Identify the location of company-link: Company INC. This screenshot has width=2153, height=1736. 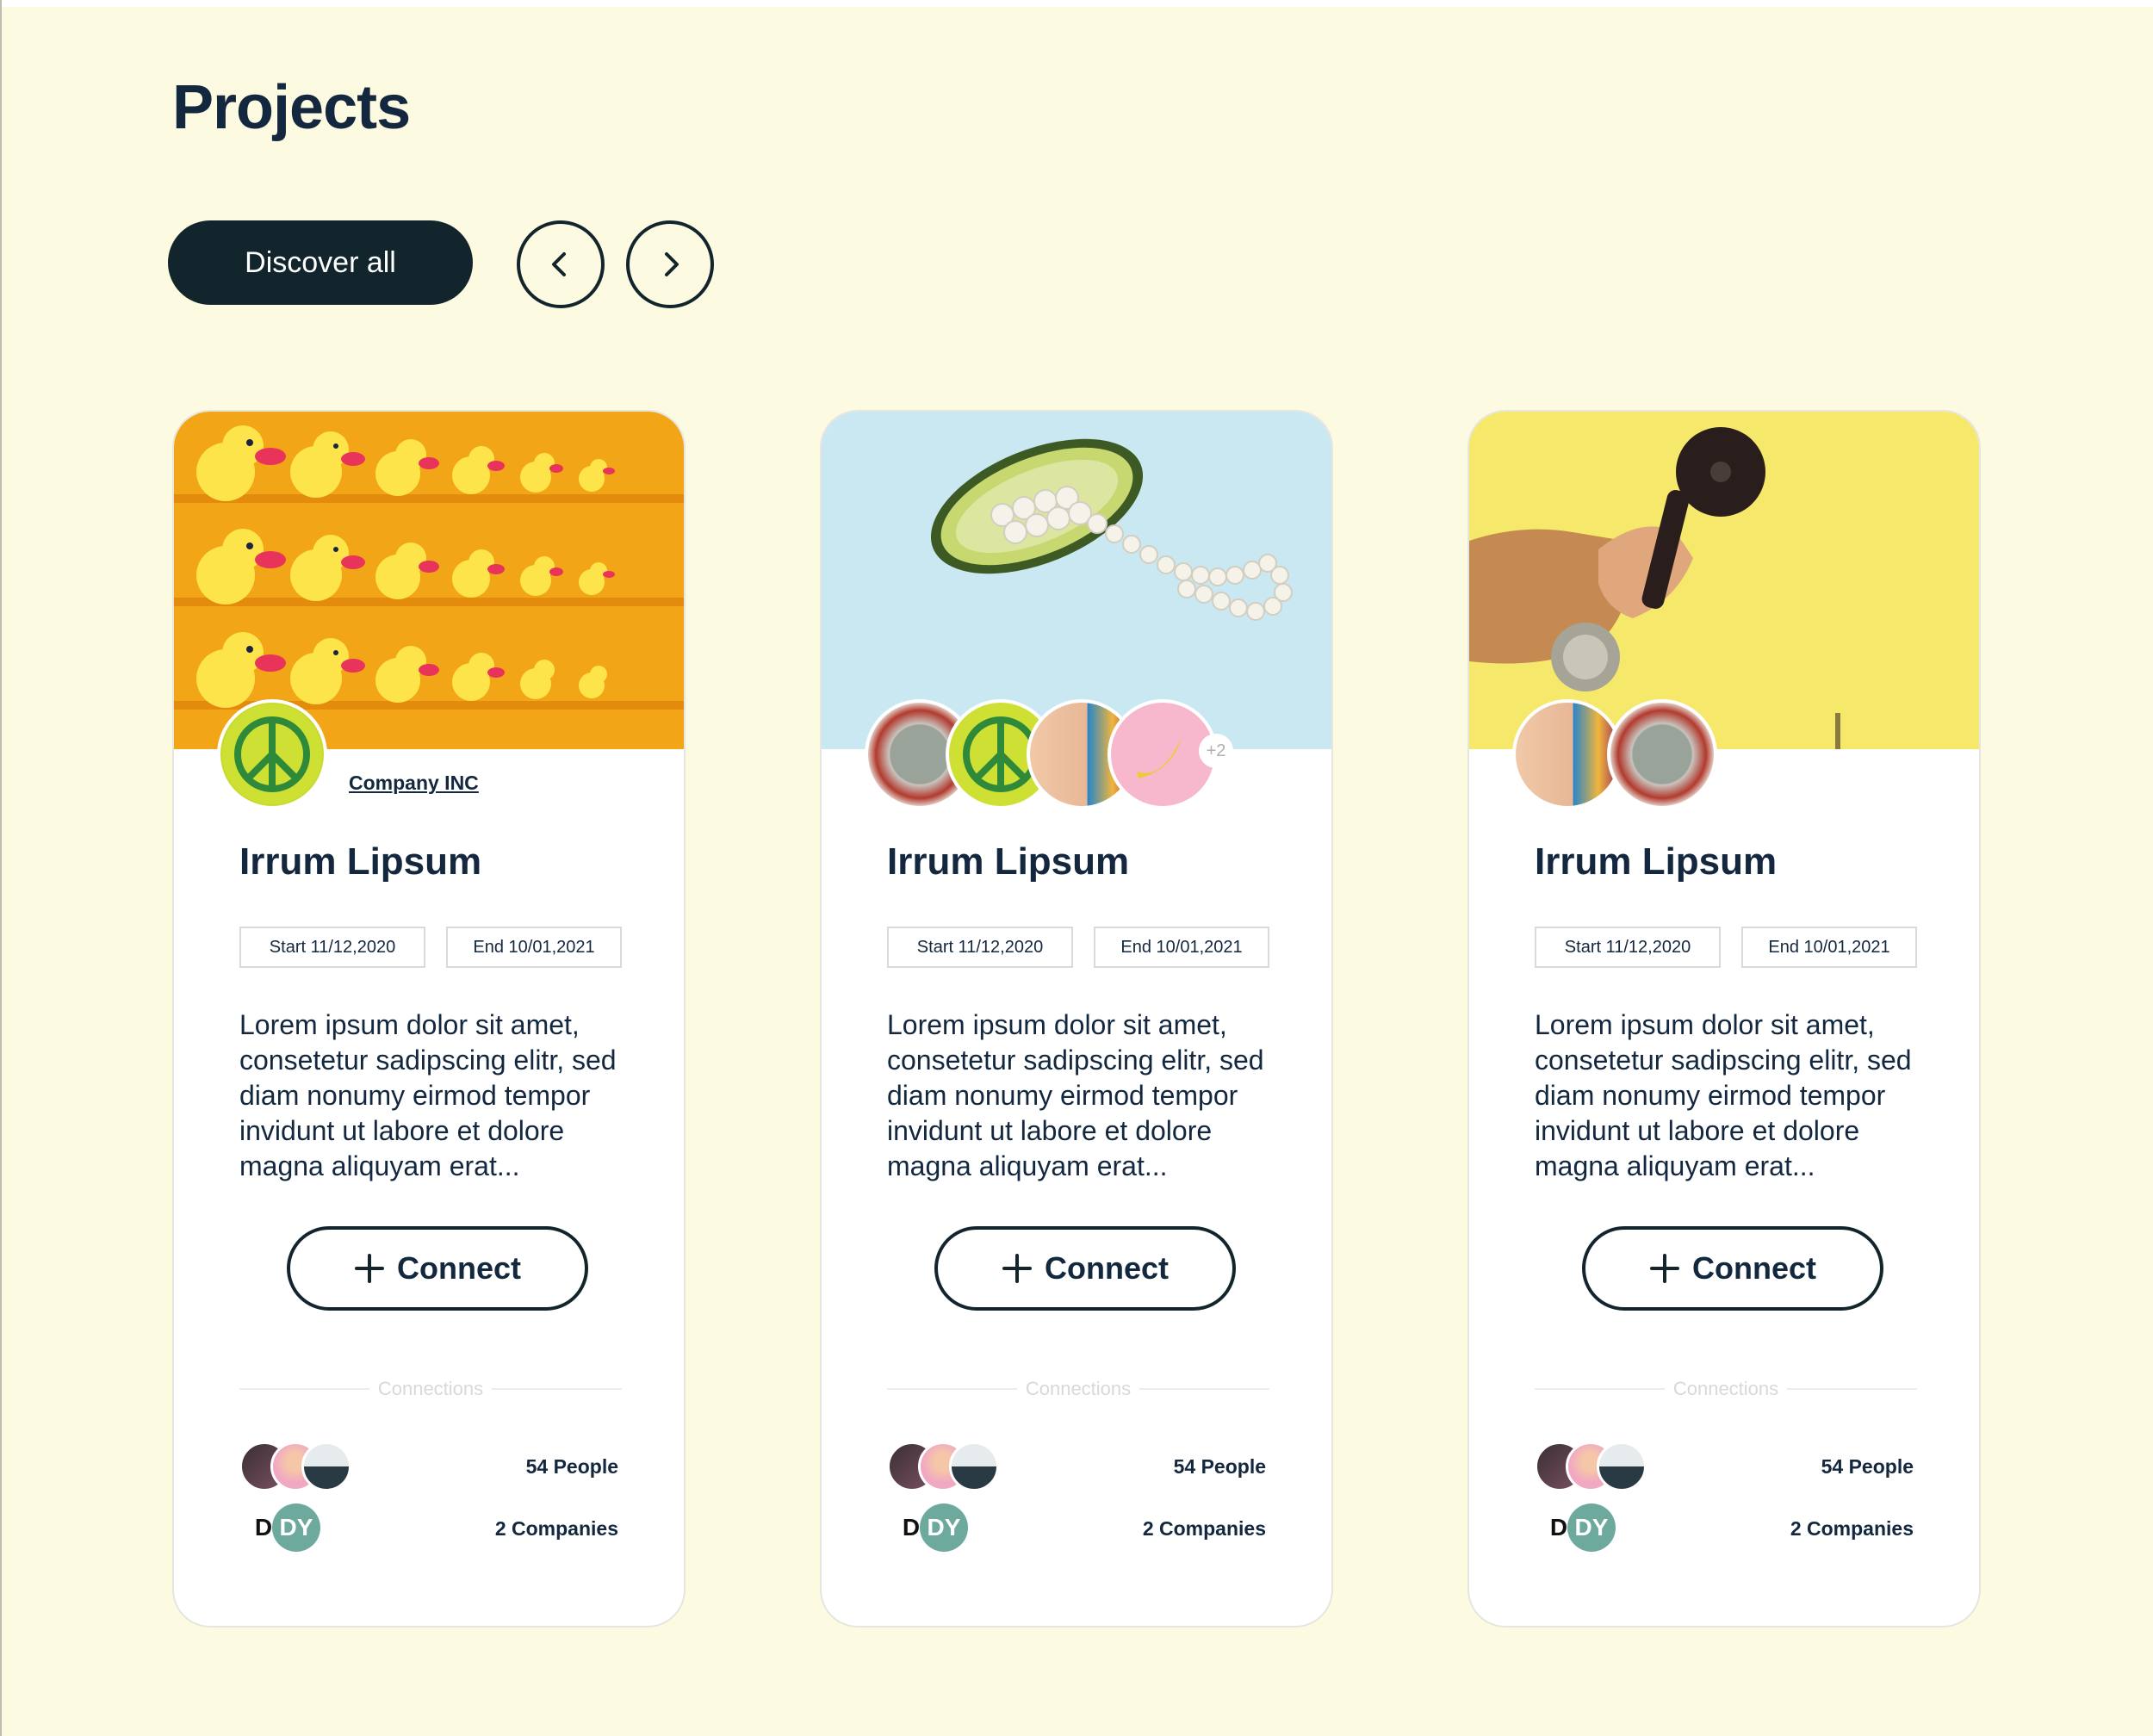
(414, 784).